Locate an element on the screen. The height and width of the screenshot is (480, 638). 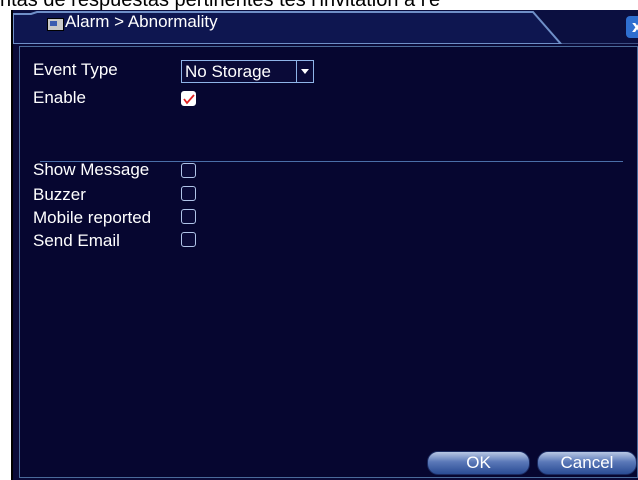
mobile-reported-label: Mobile reported is located at coordinates (92, 217).